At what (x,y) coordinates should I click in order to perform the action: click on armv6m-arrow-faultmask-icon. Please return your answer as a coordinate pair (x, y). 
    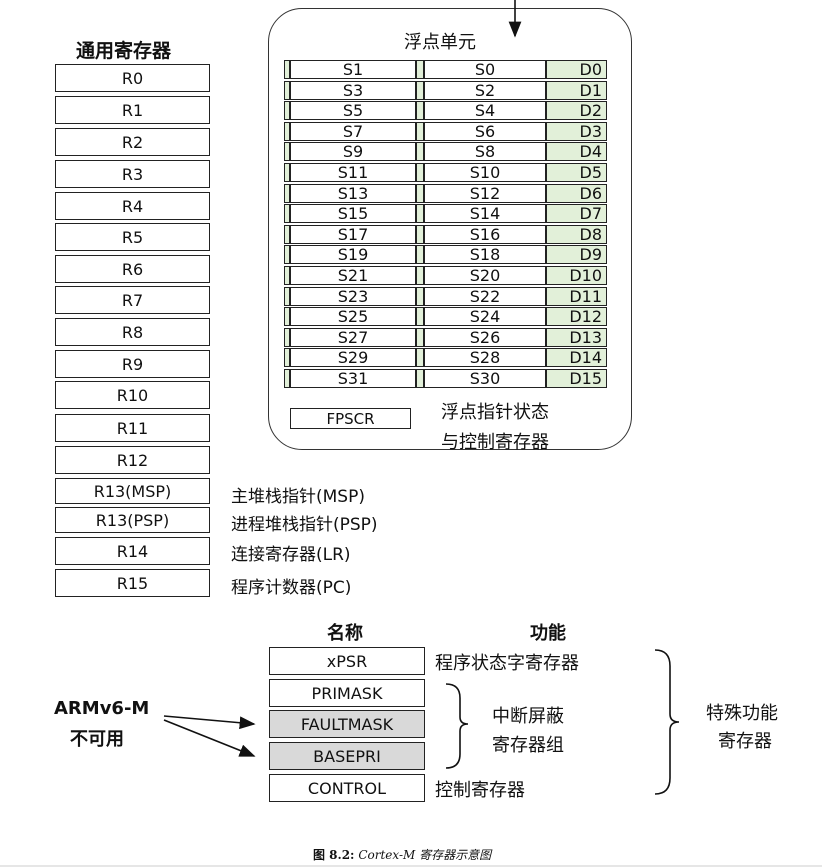
    Looking at the image, I should click on (209, 722).